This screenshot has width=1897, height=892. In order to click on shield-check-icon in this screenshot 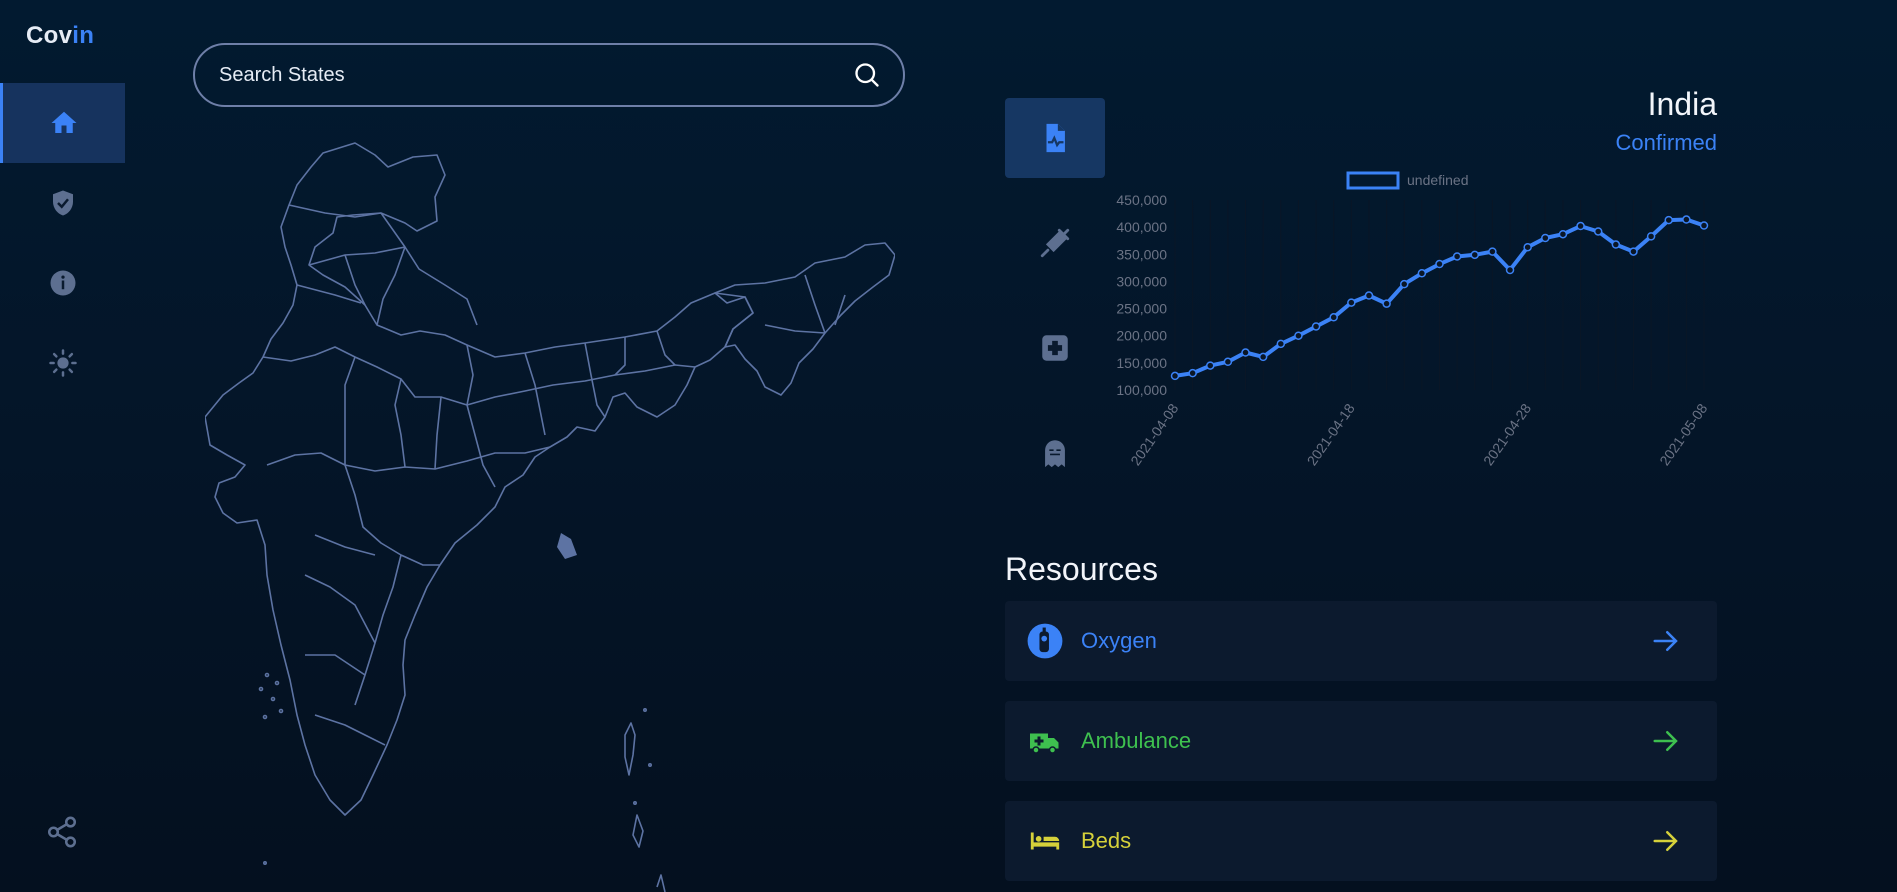, I will do `click(62, 203)`.